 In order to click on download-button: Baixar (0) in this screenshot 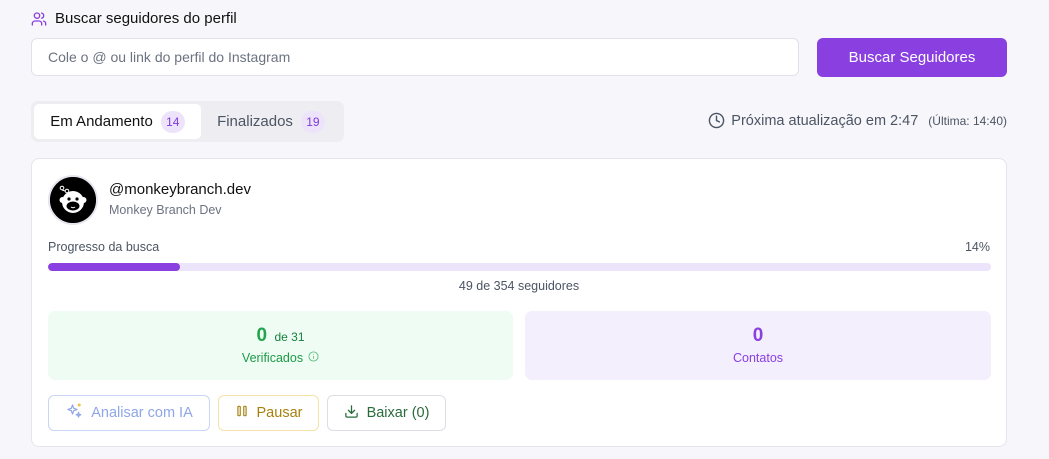, I will do `click(386, 413)`.